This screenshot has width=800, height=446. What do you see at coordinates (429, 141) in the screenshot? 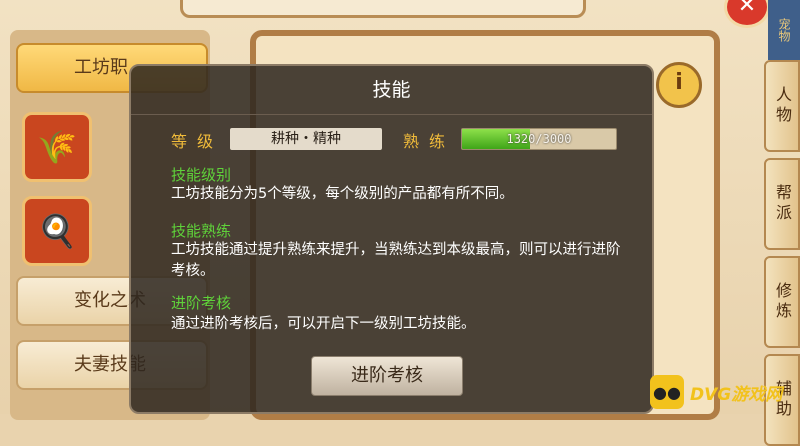
I see `proficiency-label: 熟练` at bounding box center [429, 141].